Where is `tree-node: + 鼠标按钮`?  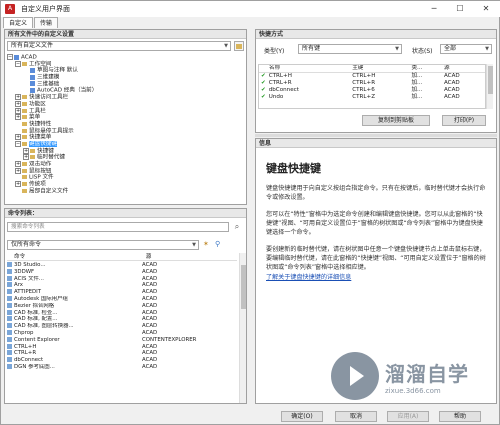
tree-node: + 鼠标按钮 is located at coordinates (125, 171).